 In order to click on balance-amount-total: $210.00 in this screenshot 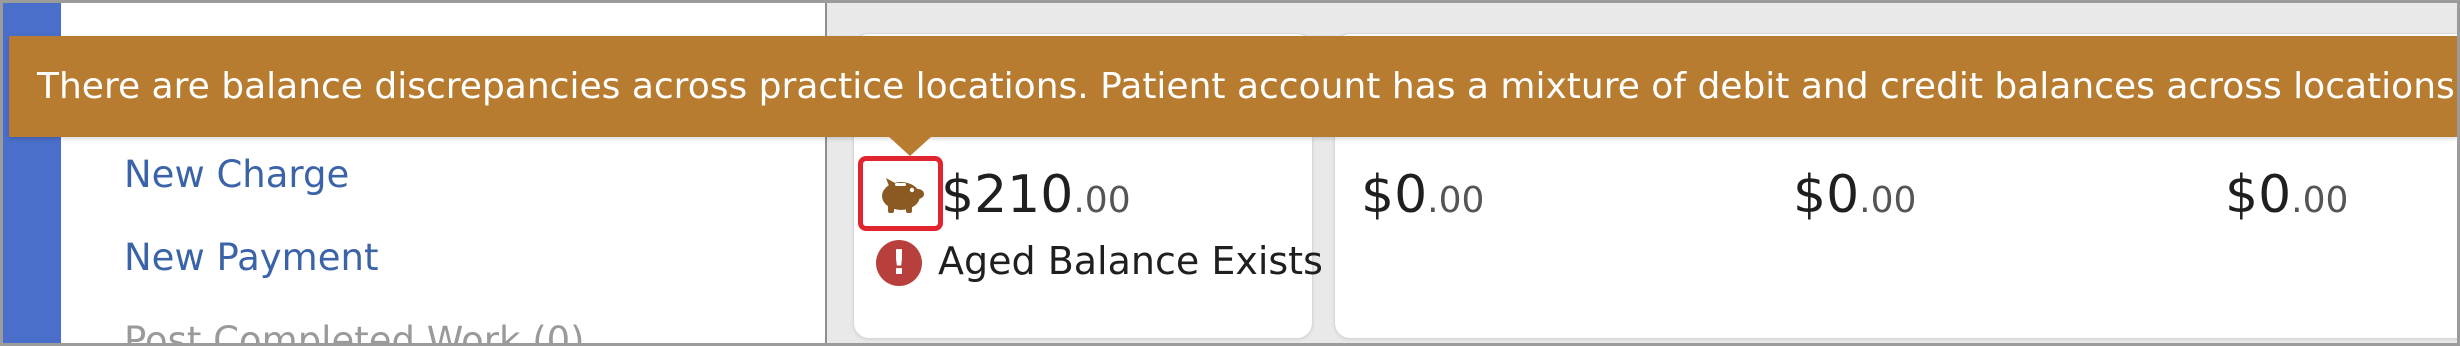, I will do `click(1036, 195)`.